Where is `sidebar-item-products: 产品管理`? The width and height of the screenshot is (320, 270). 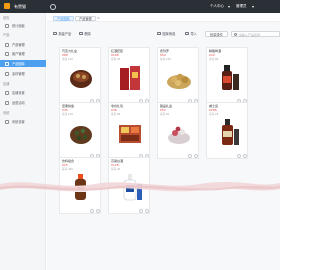
sidebar-item-products: 产品管理 is located at coordinates (23, 44).